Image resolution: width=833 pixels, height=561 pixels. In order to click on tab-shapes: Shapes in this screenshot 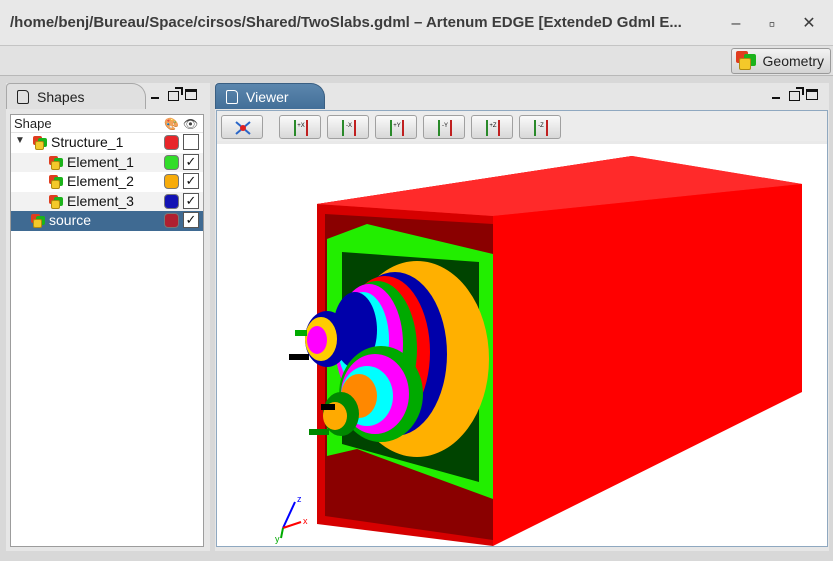, I will do `click(76, 96)`.